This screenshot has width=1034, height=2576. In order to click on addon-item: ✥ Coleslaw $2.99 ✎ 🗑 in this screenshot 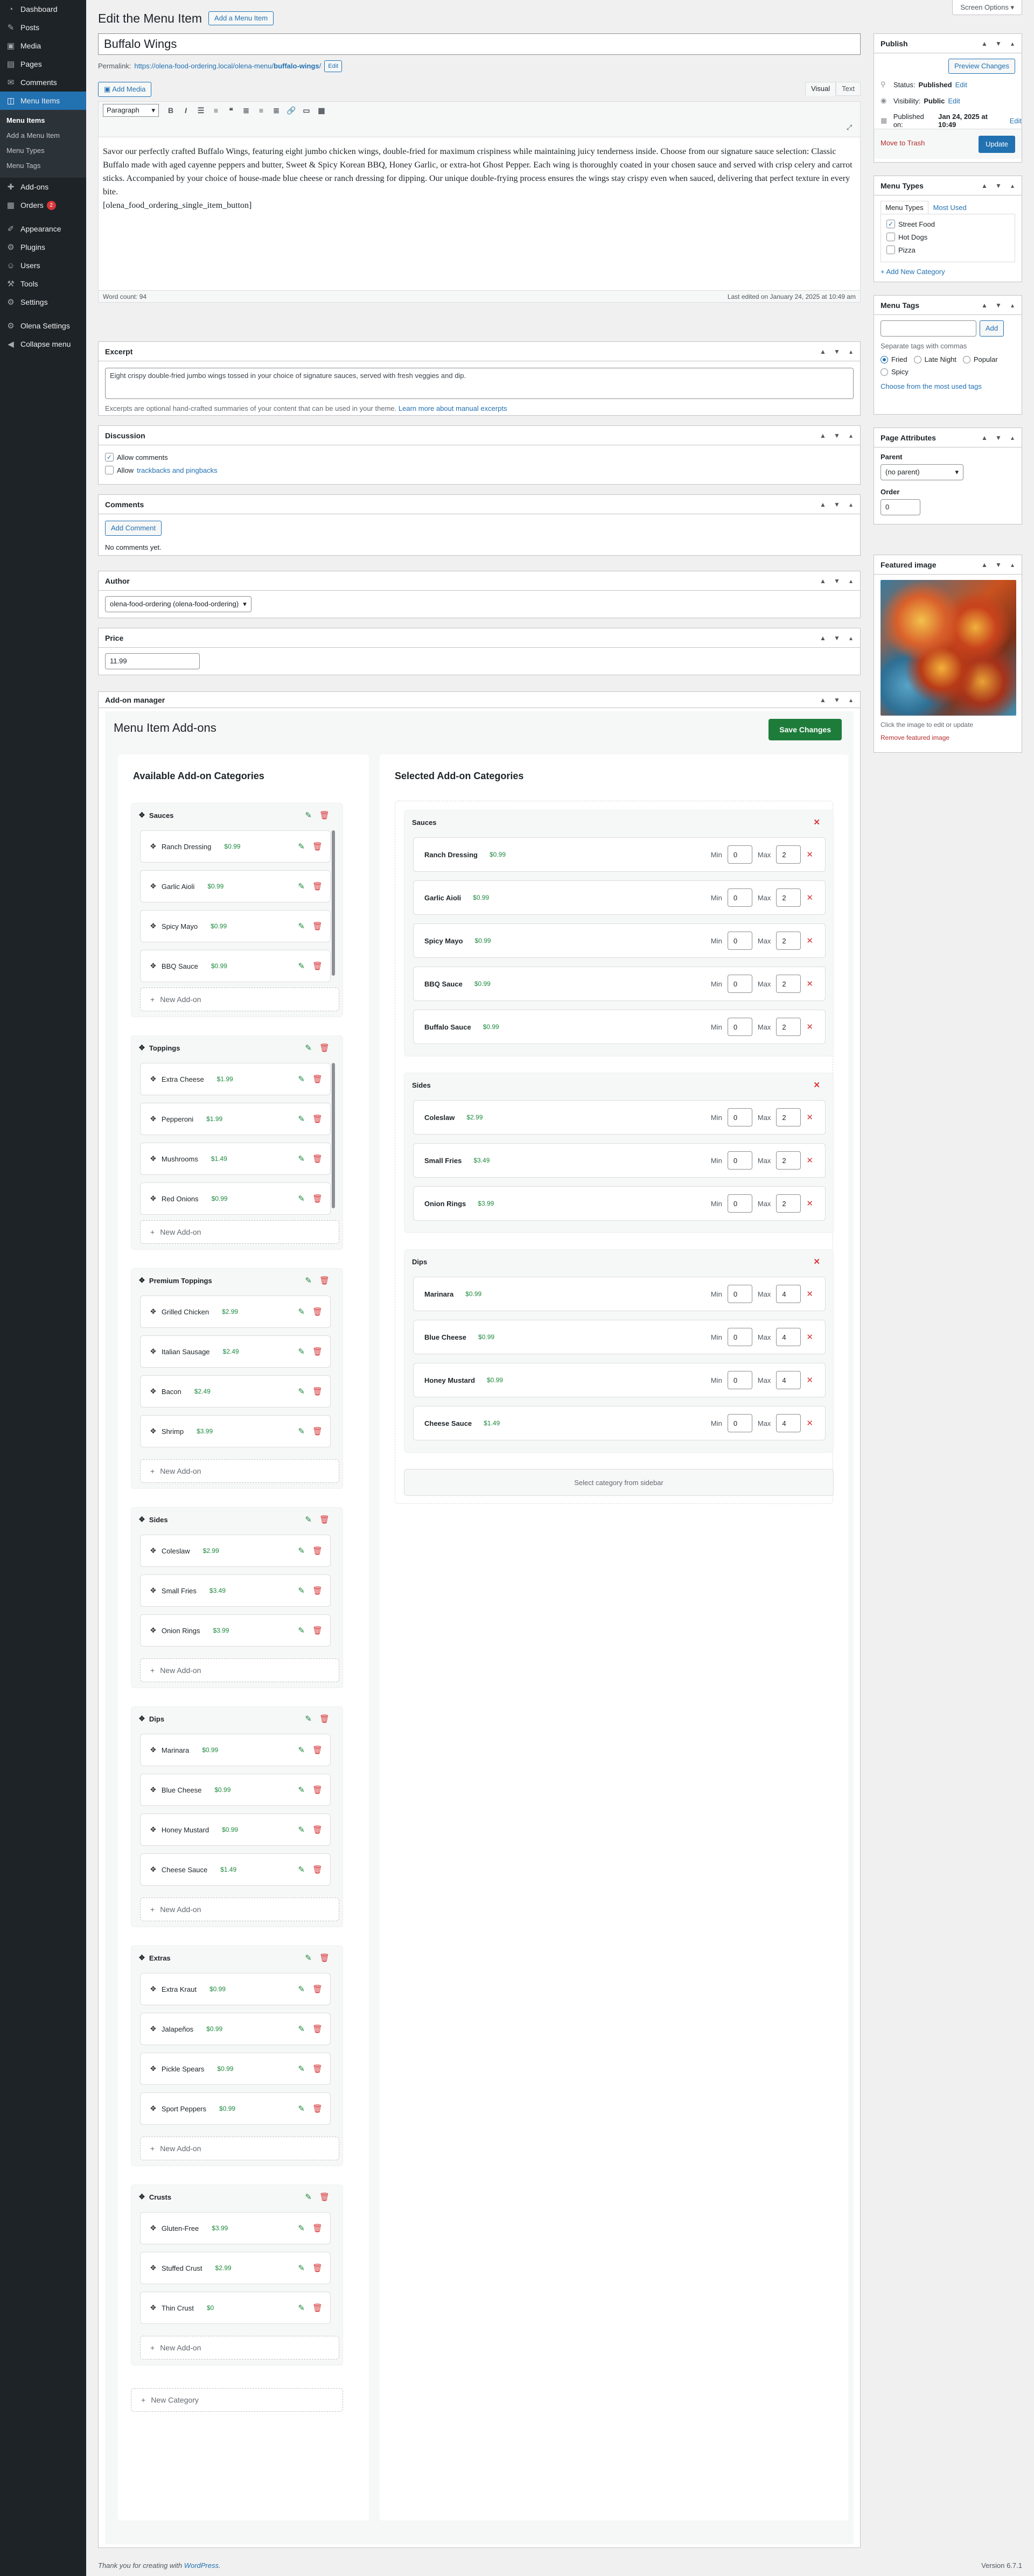, I will do `click(235, 1551)`.